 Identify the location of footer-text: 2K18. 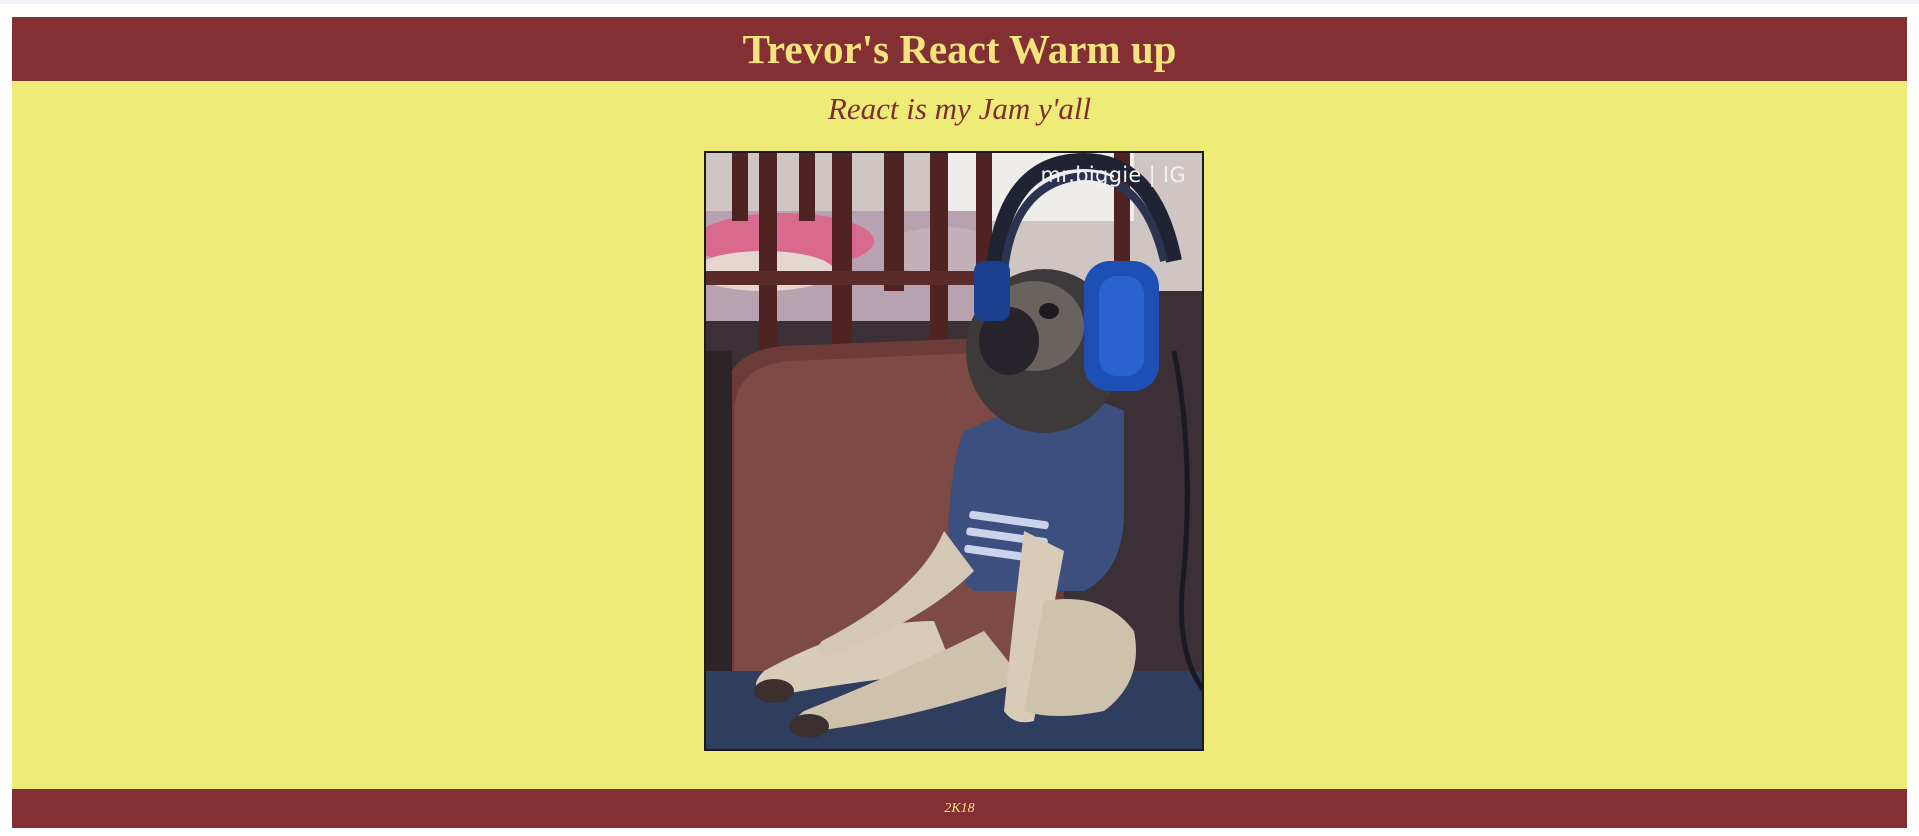
(959, 808).